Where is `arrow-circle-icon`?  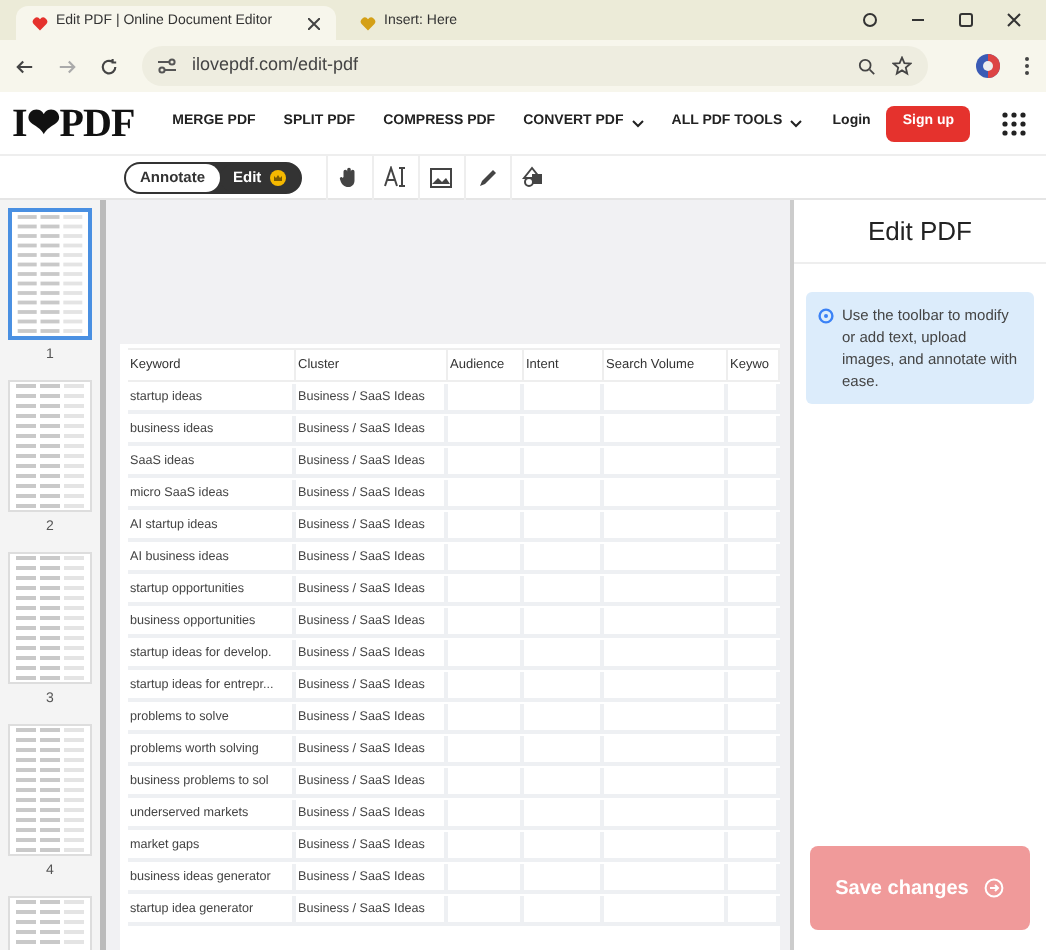
arrow-circle-icon is located at coordinates (994, 888).